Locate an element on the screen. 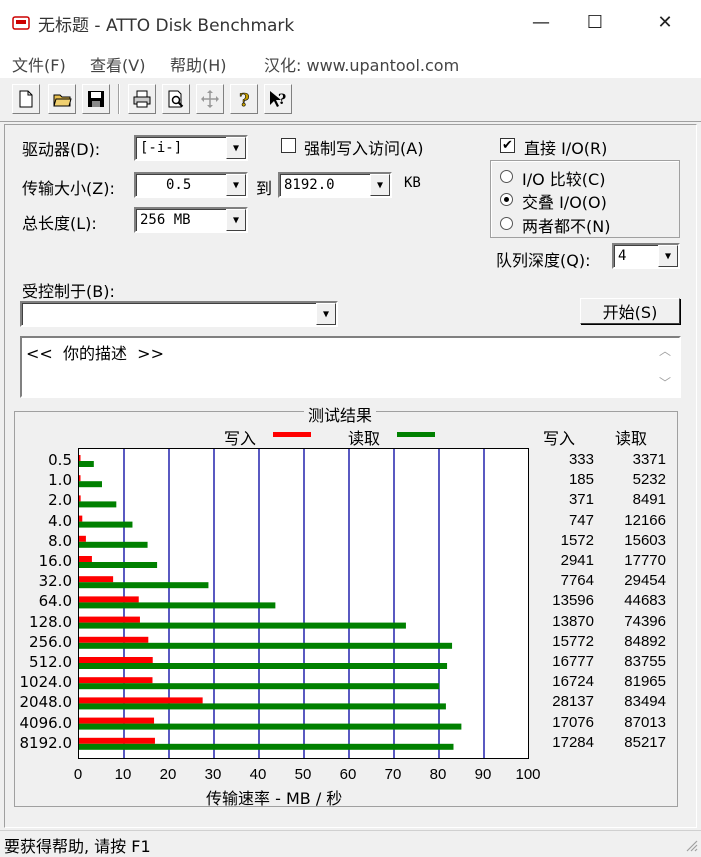 The width and height of the screenshot is (701, 857). transfer-from-select: 0.5 ▼ is located at coordinates (191, 185).